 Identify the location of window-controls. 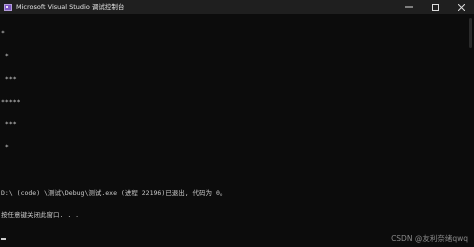
(435, 7).